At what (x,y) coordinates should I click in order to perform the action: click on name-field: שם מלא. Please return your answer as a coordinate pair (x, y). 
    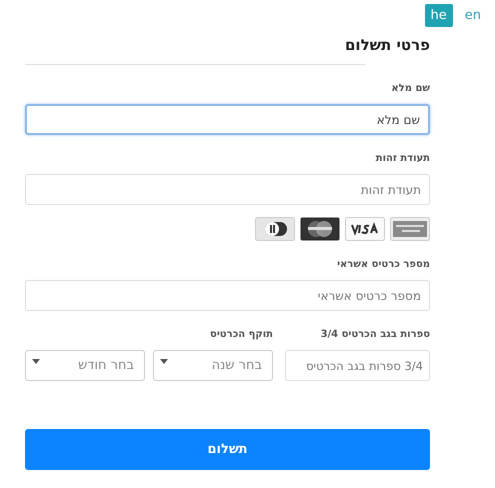
    Looking at the image, I should click on (227, 119).